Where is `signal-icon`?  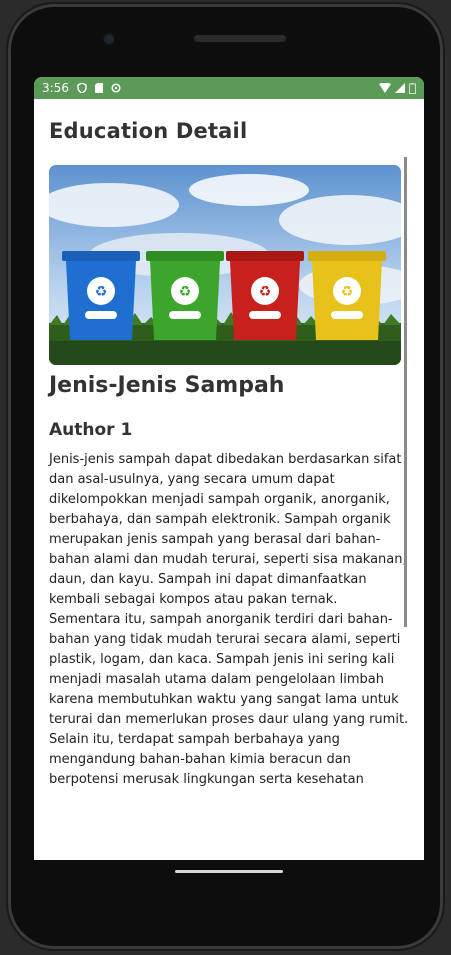
signal-icon is located at coordinates (400, 88).